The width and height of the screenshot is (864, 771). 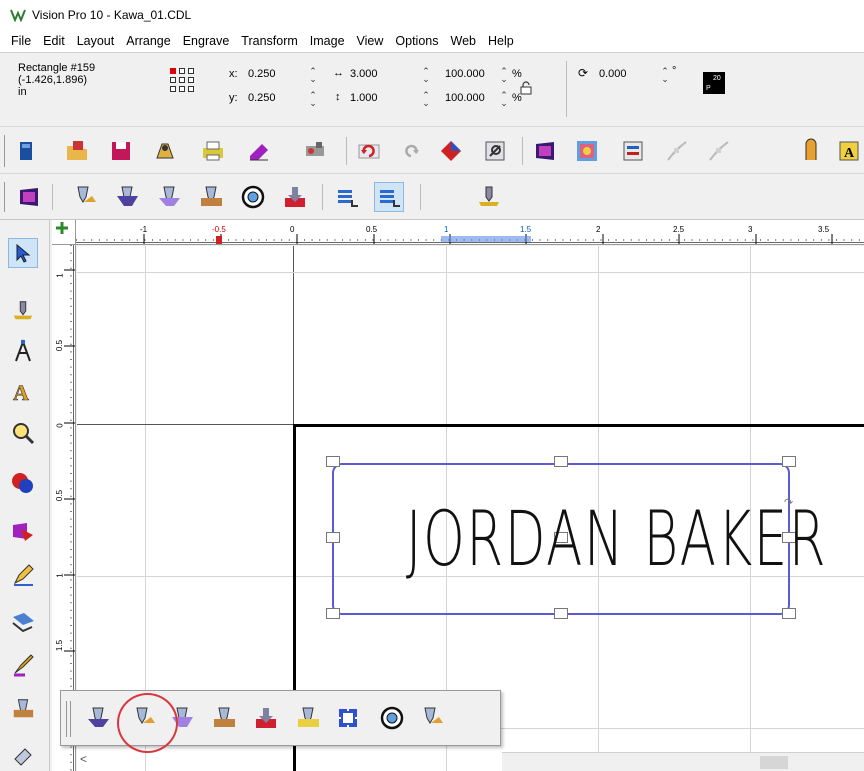 I want to click on cutter-c-icon, so click(x=169, y=197).